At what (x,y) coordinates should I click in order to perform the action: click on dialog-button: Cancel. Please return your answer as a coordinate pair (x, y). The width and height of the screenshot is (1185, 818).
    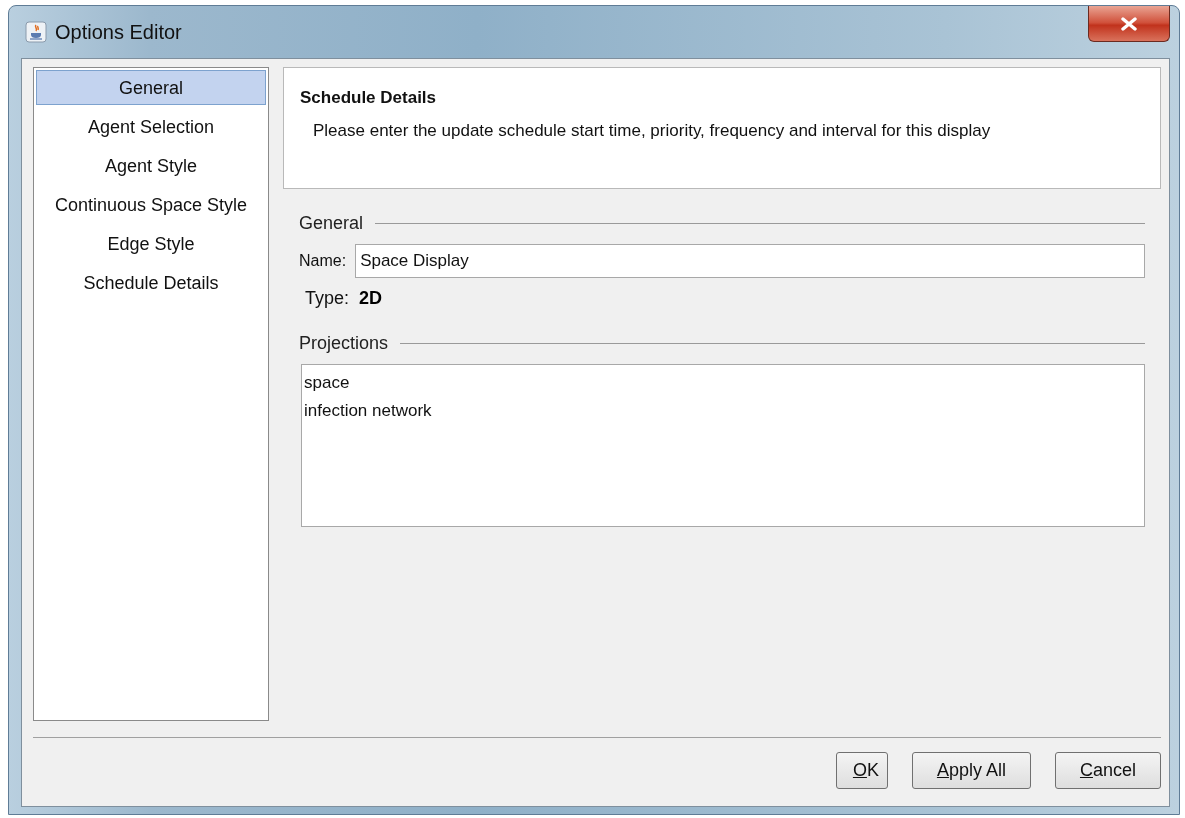
    Looking at the image, I should click on (1107, 770).